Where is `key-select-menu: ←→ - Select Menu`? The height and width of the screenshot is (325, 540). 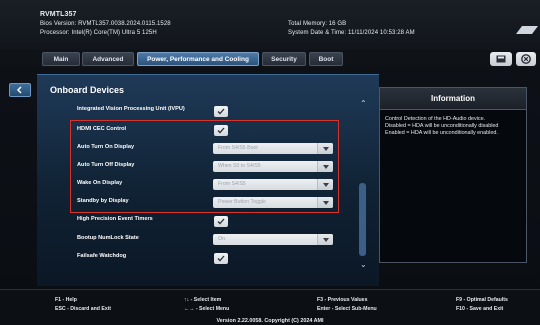
key-select-menu: ←→ - Select Menu is located at coordinates (207, 309).